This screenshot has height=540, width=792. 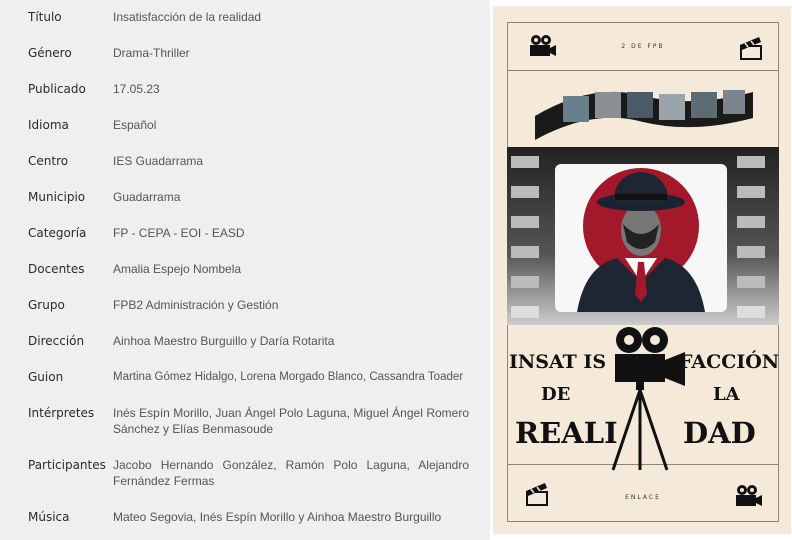 What do you see at coordinates (147, 197) in the screenshot?
I see `detail-value: Guadarrama` at bounding box center [147, 197].